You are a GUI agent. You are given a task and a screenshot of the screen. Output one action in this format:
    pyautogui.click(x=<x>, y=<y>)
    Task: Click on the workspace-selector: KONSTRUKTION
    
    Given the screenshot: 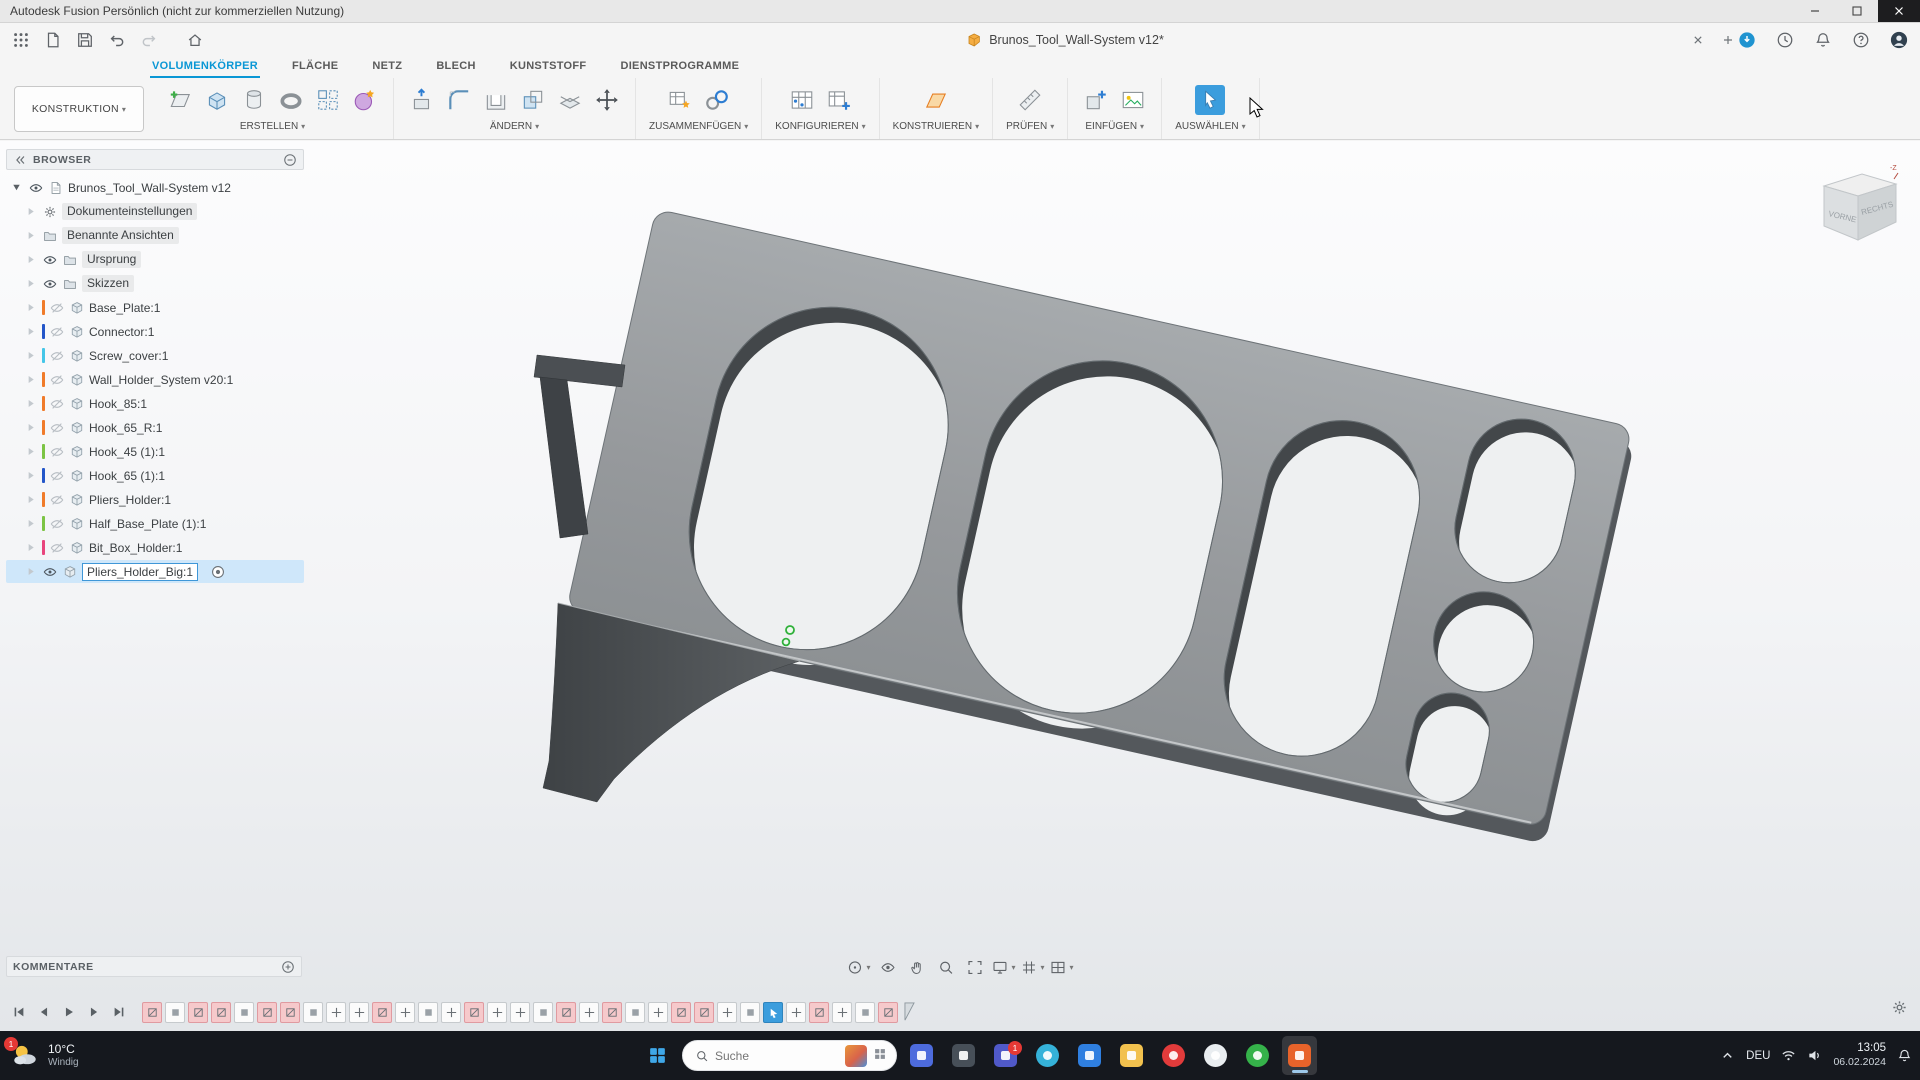 What is the action you would take?
    pyautogui.click(x=79, y=109)
    